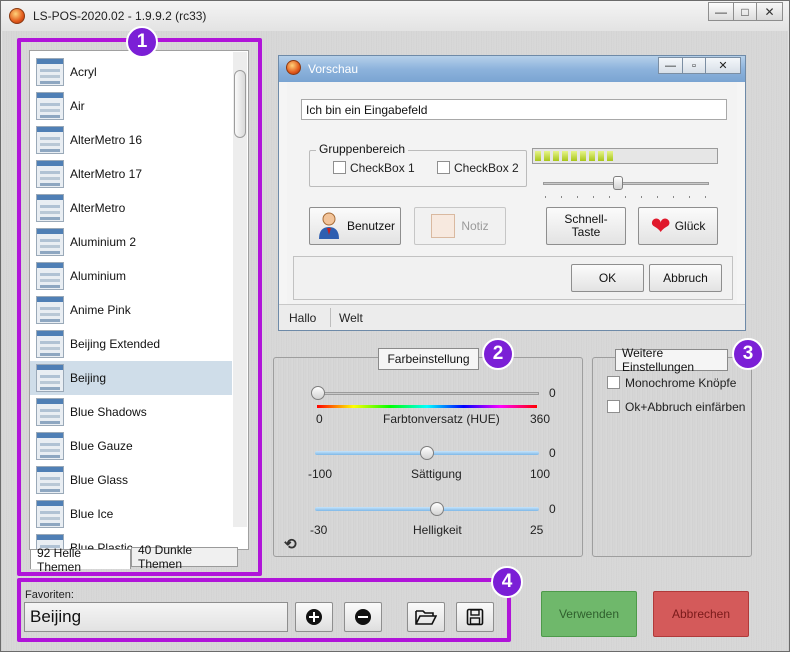 The image size is (790, 652). Describe the element at coordinates (131, 480) in the screenshot. I see `theme-list-item: Blue Glass` at that location.